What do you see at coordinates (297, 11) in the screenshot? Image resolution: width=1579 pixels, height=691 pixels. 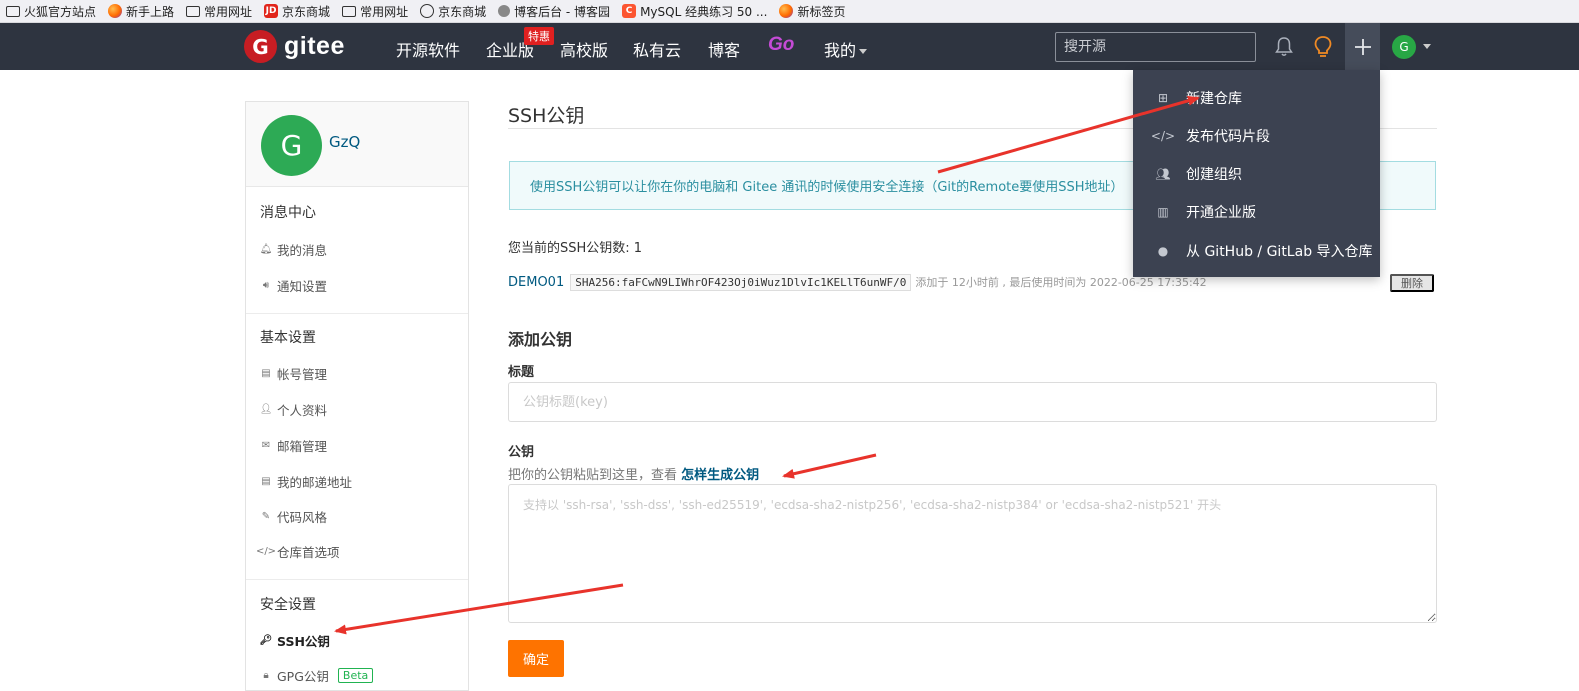 I see `bookmark-item: JD 京东商城` at bounding box center [297, 11].